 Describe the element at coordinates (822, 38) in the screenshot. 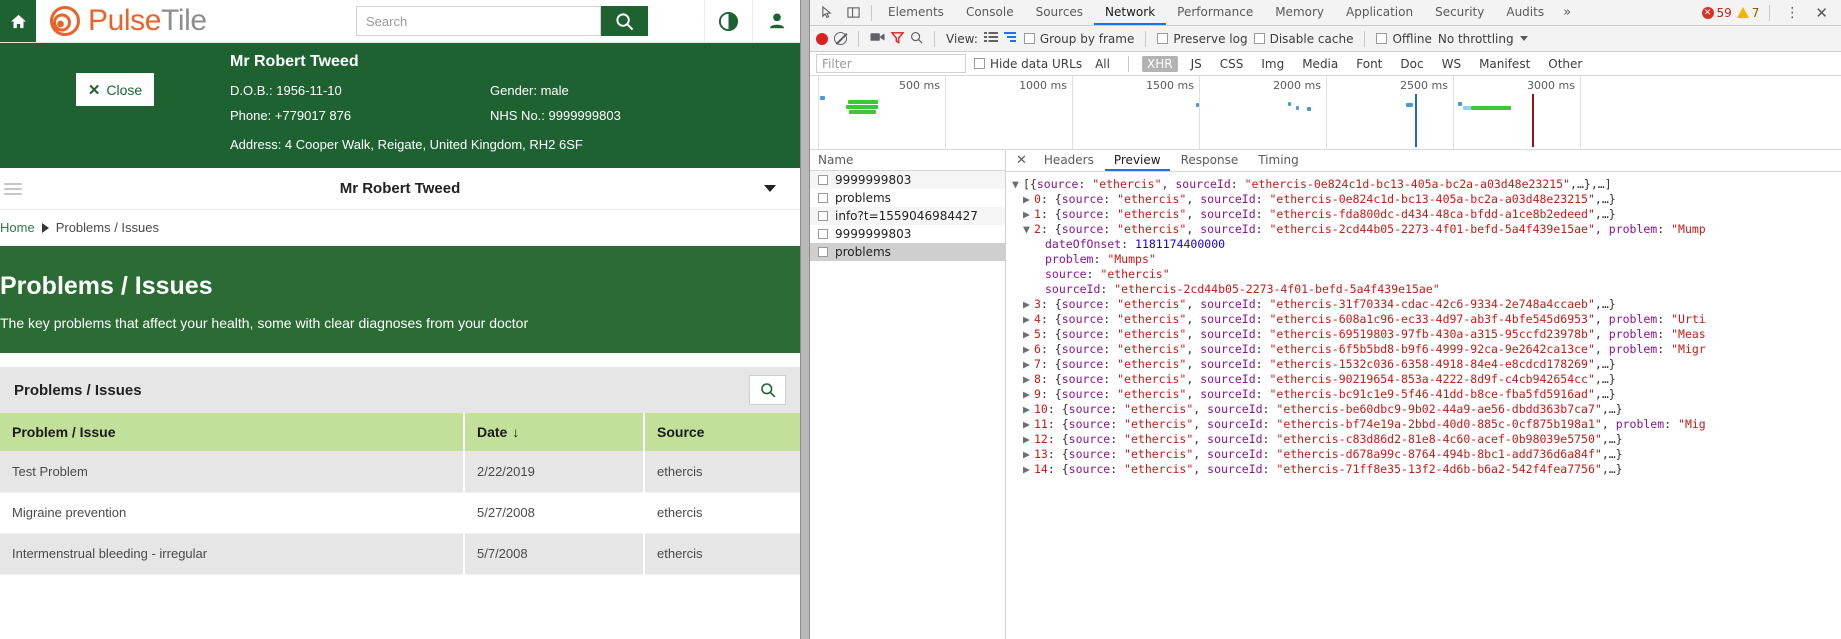

I see `record-button` at that location.